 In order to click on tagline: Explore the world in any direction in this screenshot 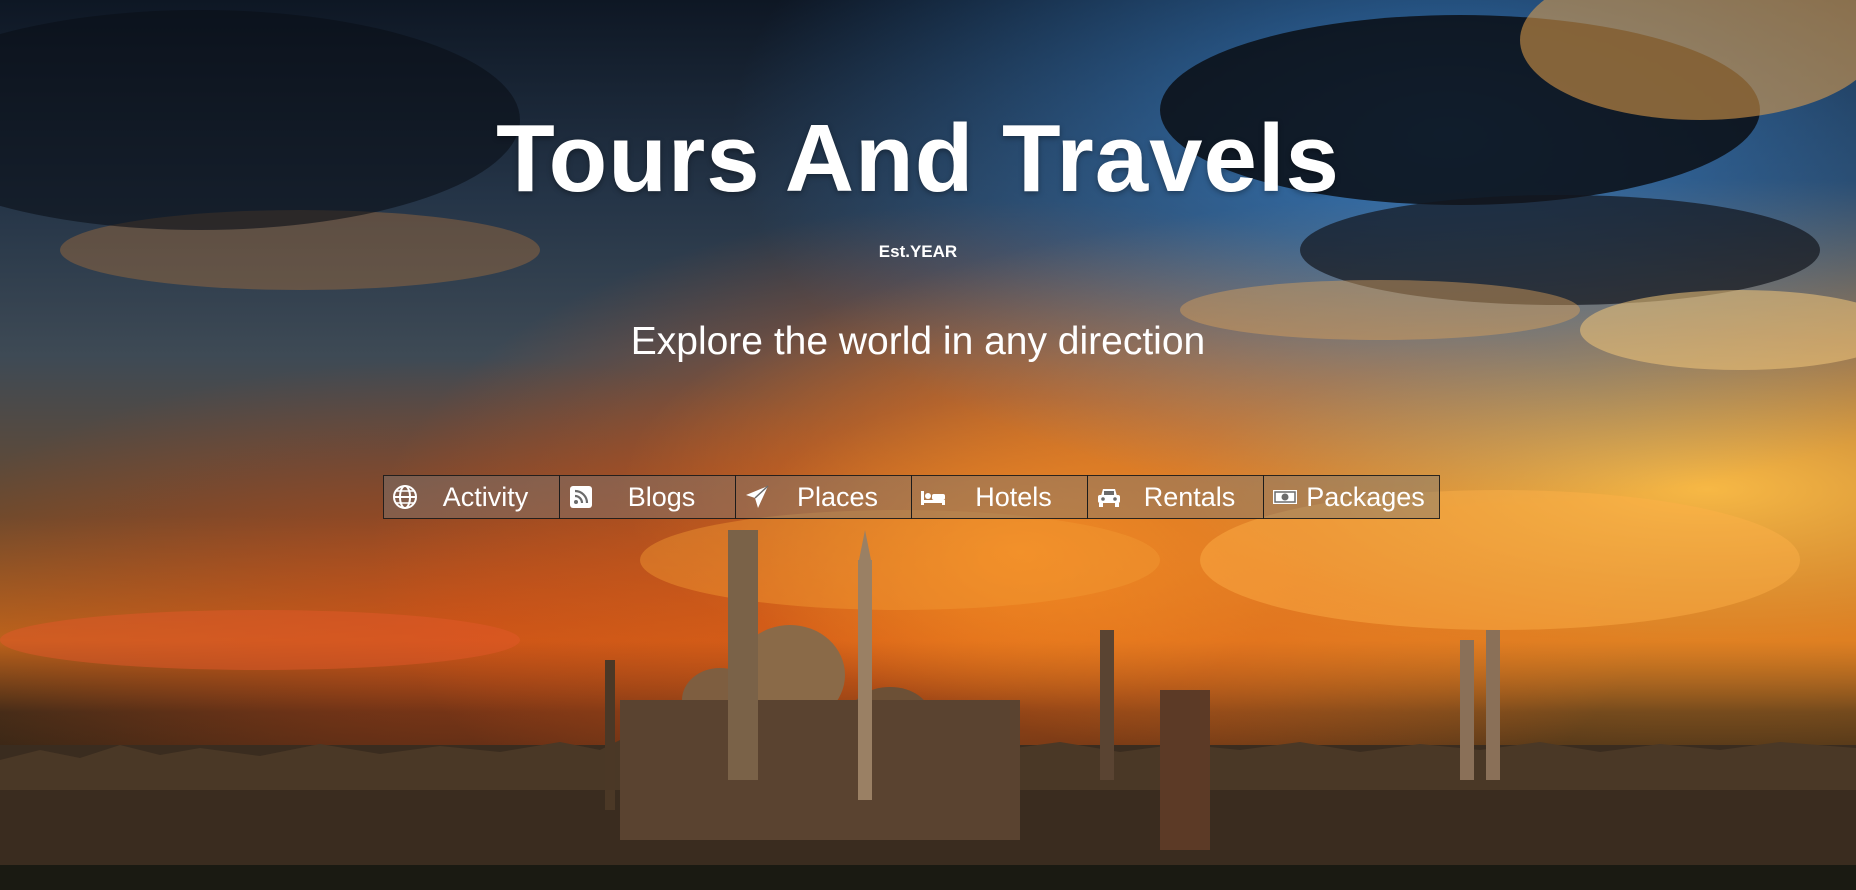, I will do `click(918, 341)`.